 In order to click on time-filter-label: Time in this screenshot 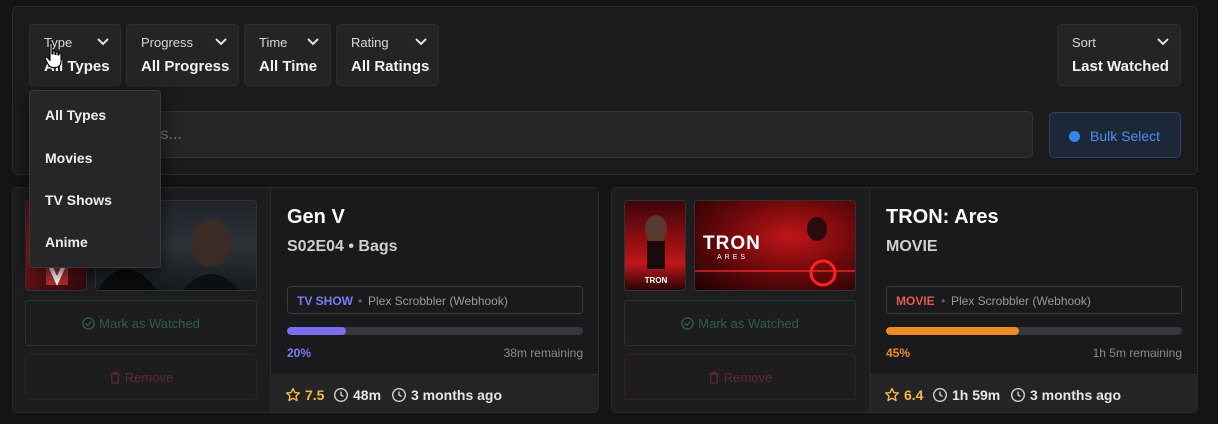, I will do `click(273, 42)`.